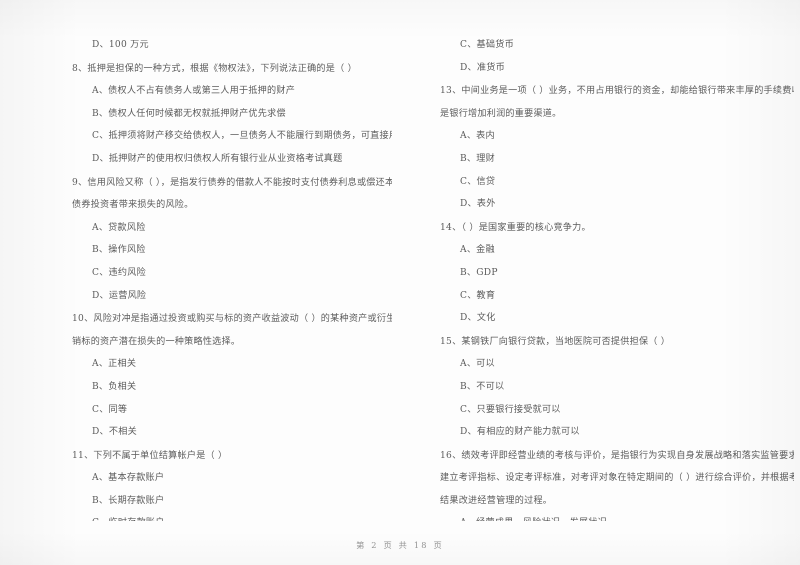  I want to click on question-option: A、正相关, so click(114, 364).